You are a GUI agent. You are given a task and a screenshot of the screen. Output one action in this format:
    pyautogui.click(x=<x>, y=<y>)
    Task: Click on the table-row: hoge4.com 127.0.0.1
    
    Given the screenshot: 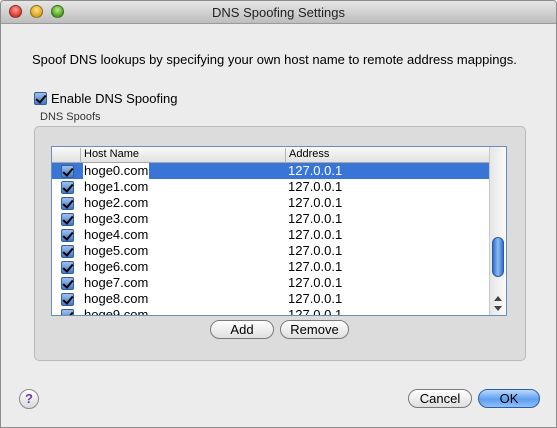 What is the action you would take?
    pyautogui.click(x=271, y=235)
    